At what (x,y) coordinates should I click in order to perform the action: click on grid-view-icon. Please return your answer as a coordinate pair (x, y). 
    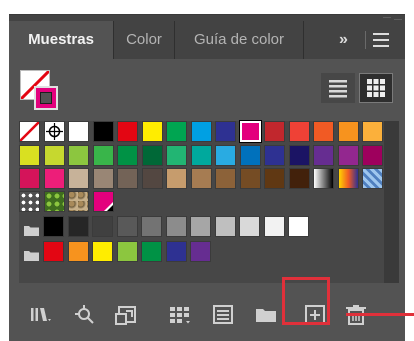
    Looking at the image, I should click on (376, 88).